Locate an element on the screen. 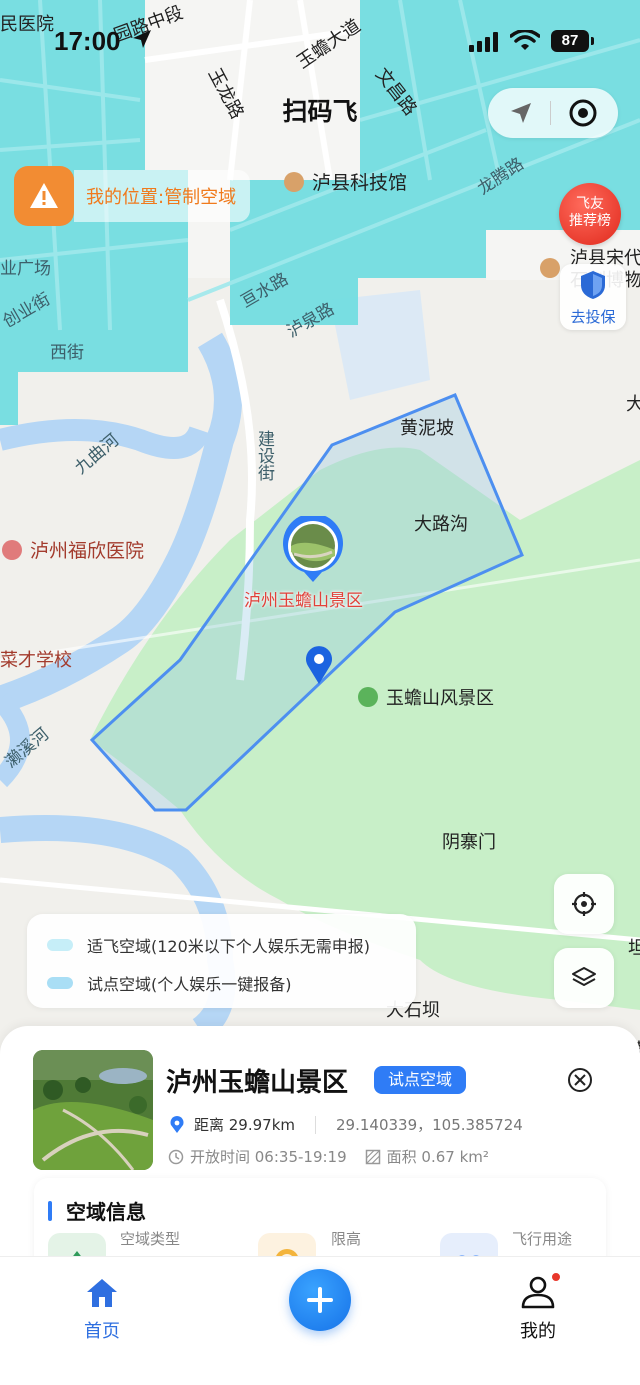 This screenshot has width=640, height=1385. my-location-text: 我的位置:管制空域 is located at coordinates (162, 196).